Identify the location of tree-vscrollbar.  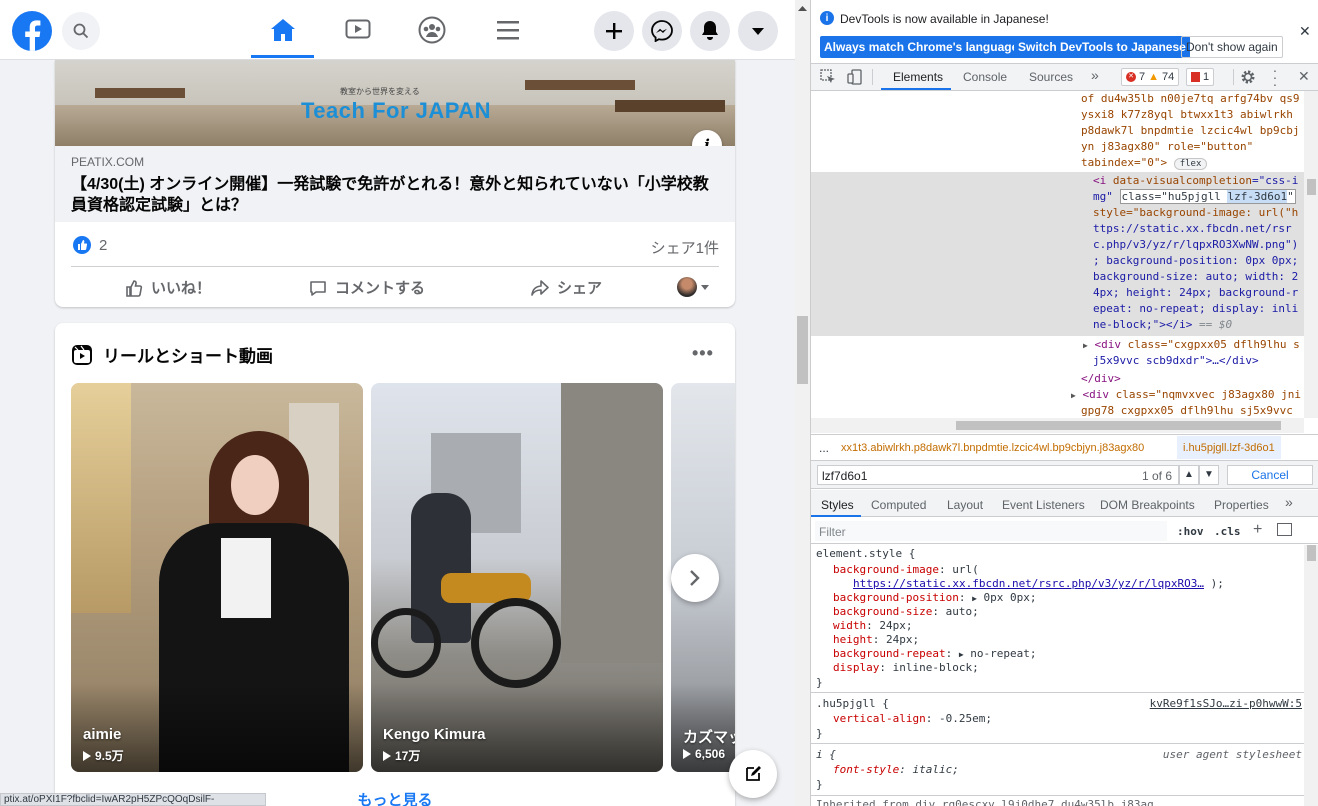
(1311, 254).